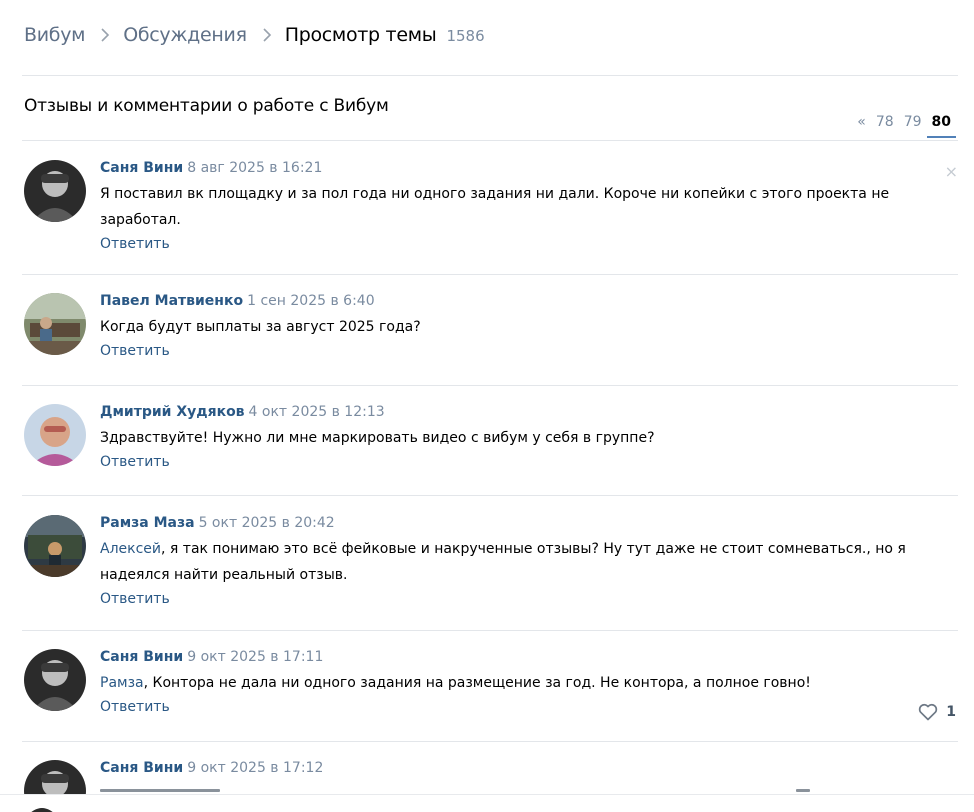 This screenshot has height=812, width=974. I want to click on comment-text: Когда будут выплаты за август 2025 года?, so click(515, 327).